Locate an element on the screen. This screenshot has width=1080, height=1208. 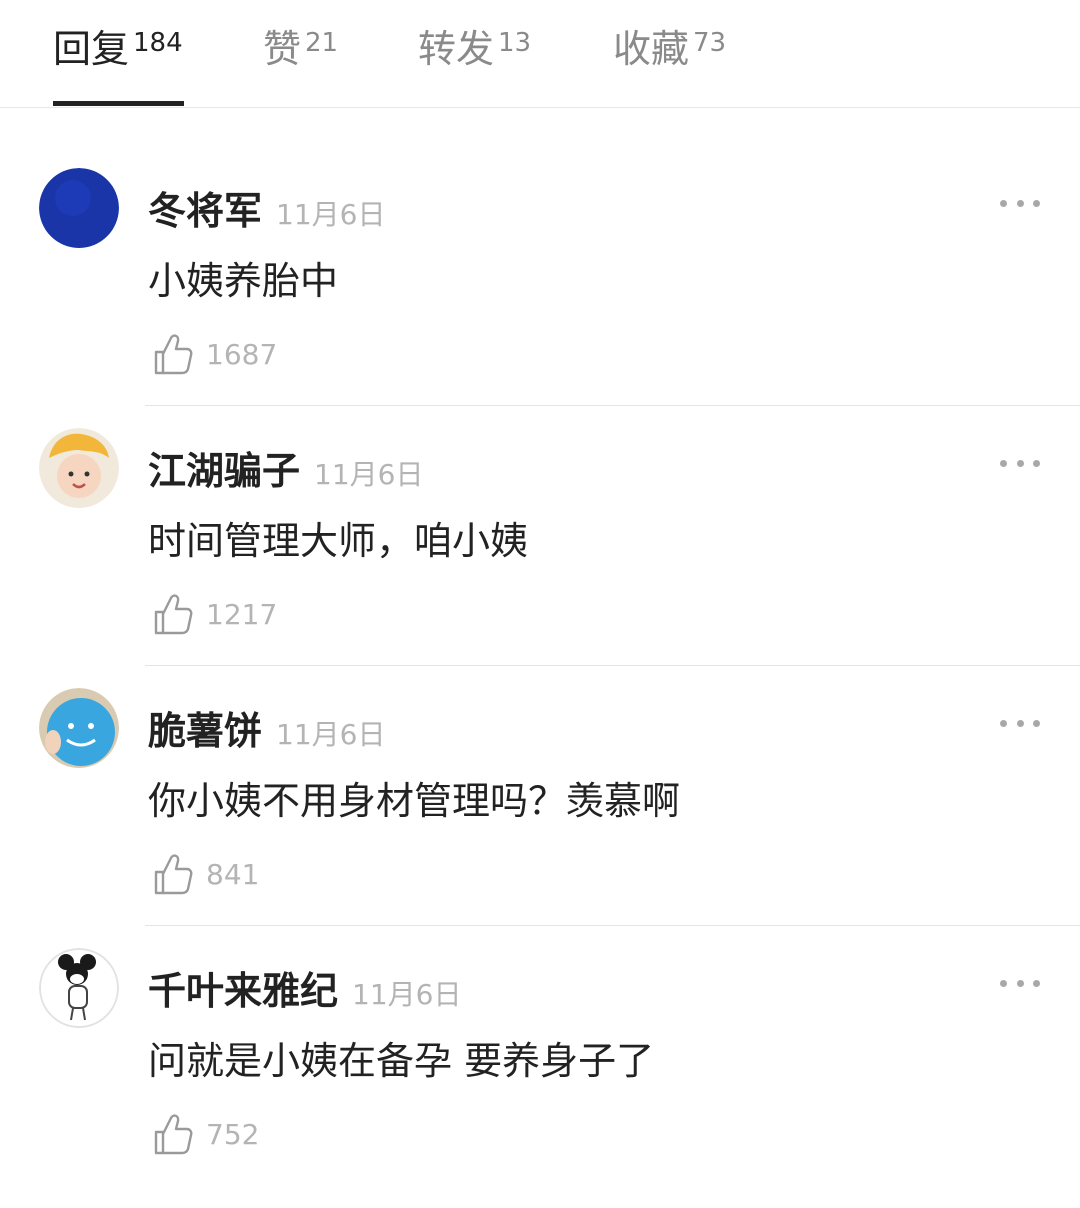
tab-favorites: 收藏 73 is located at coordinates (669, 49).